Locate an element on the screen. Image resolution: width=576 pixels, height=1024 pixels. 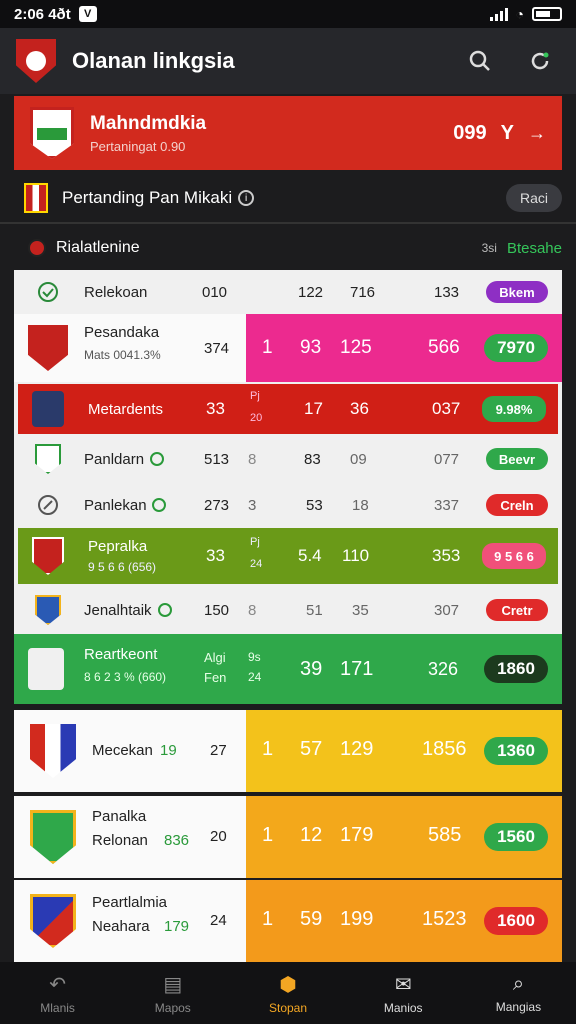
no-entry-icon is located at coordinates (48, 505).